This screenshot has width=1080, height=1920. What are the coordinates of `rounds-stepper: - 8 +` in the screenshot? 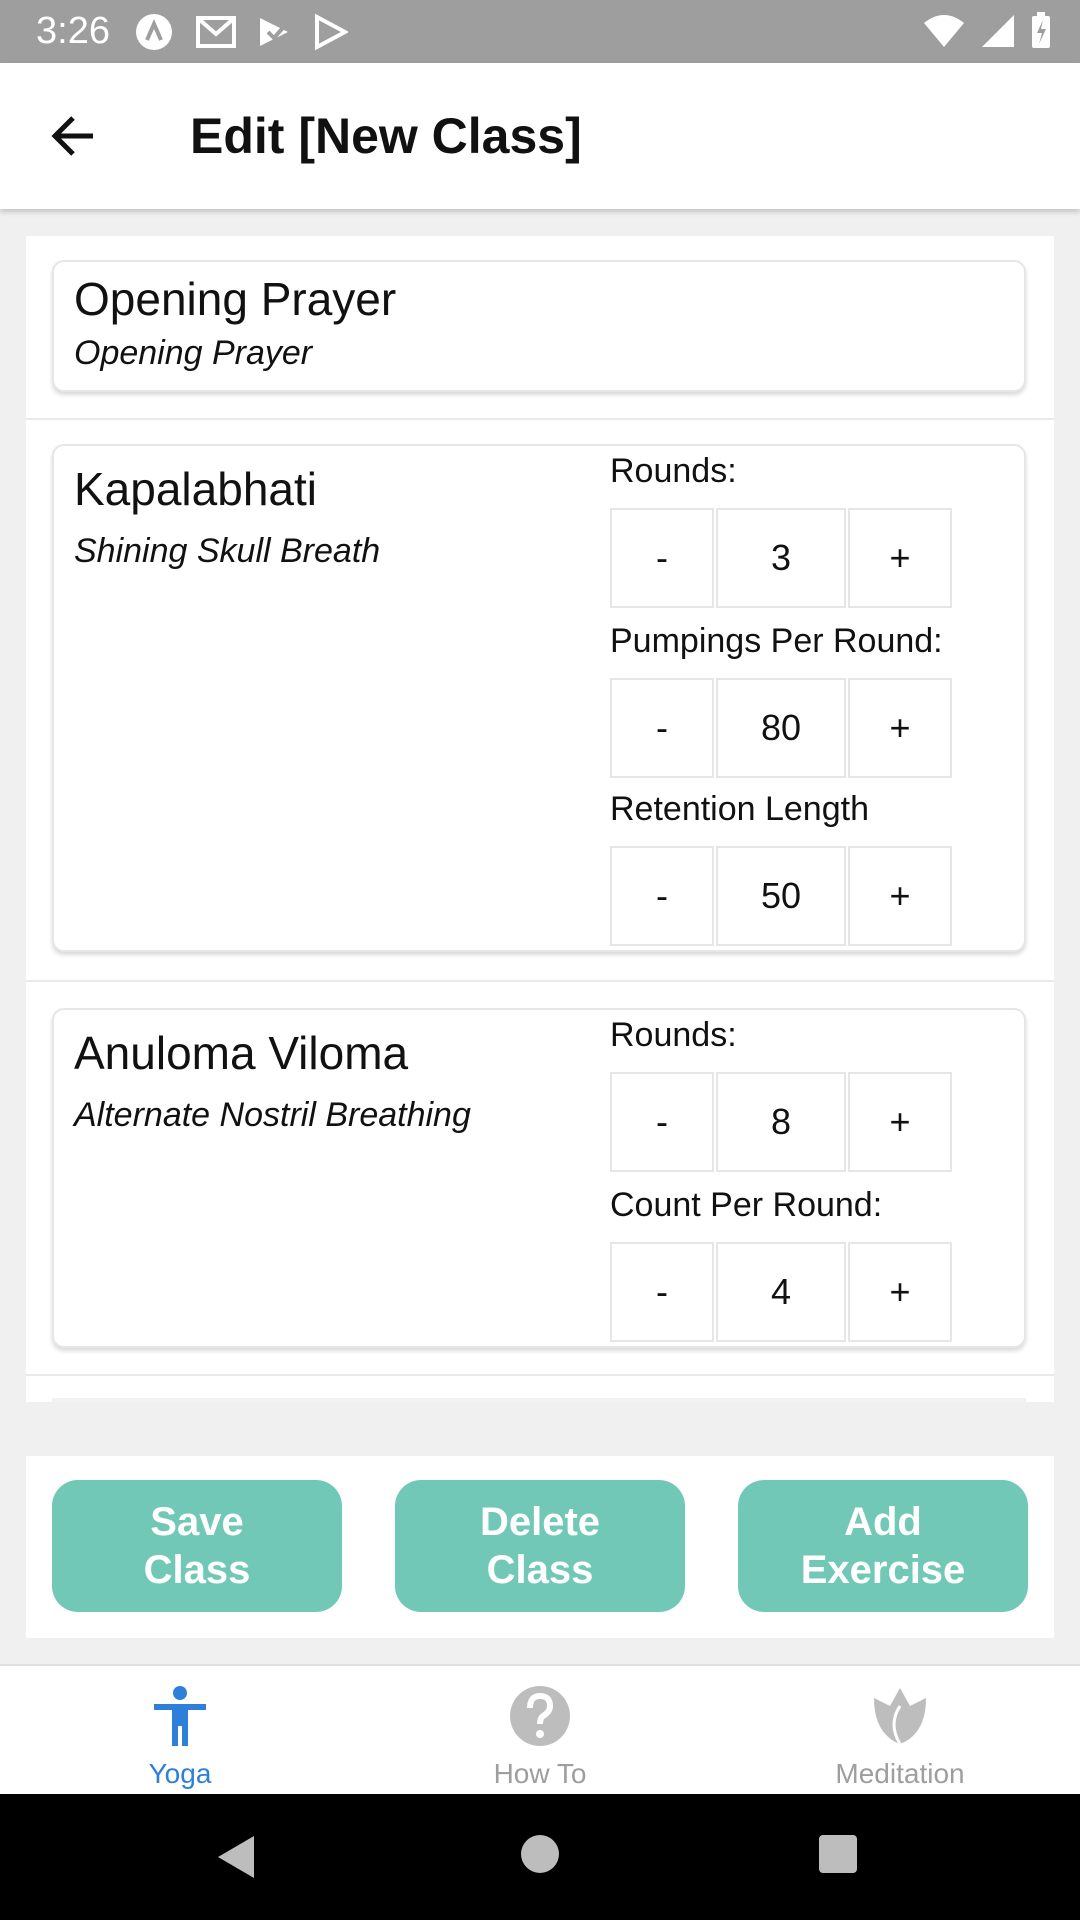 It's located at (781, 1124).